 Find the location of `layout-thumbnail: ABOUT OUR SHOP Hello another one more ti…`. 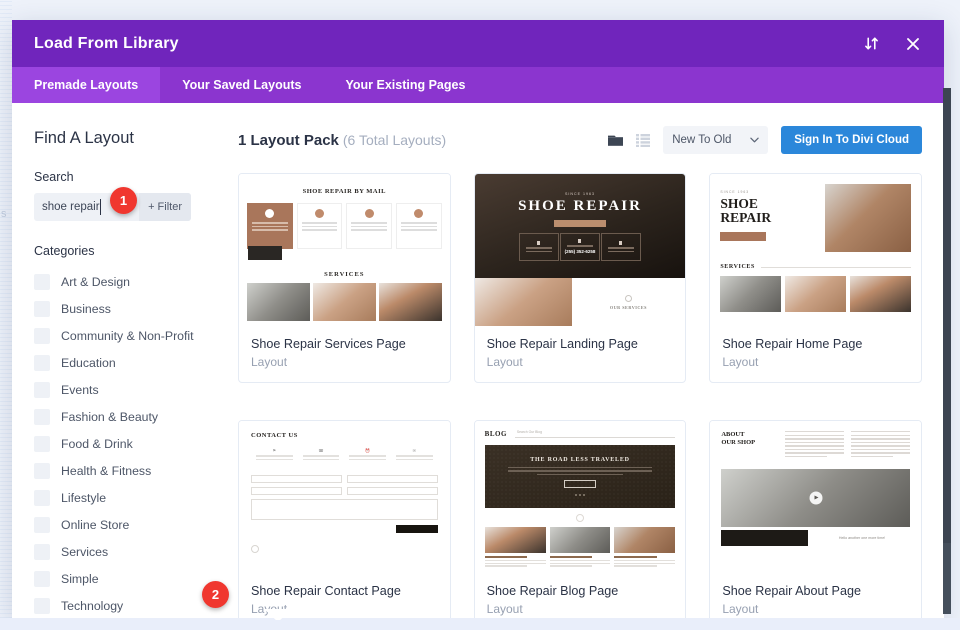

layout-thumbnail: ABOUT OUR SHOP Hello another one more ti… is located at coordinates (815, 497).